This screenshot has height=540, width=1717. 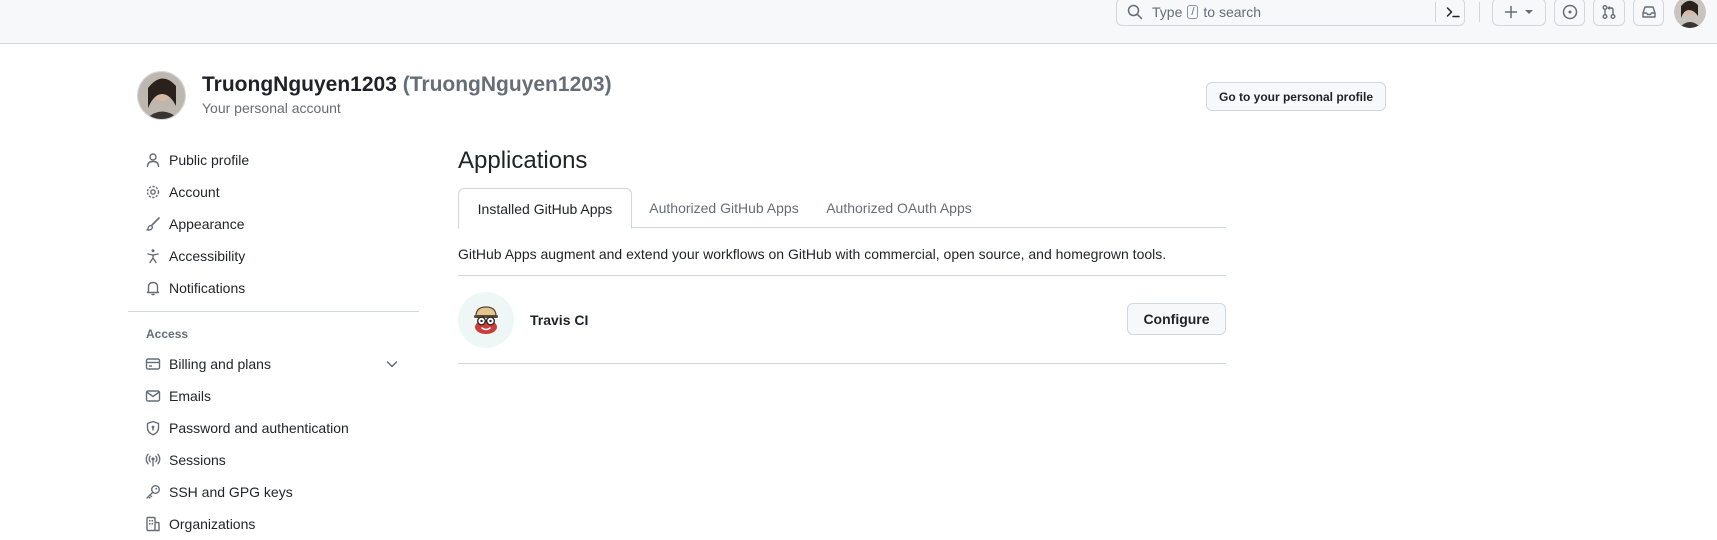 I want to click on page-title: TruongNguyen1203 (TruongNguyen1203), so click(x=407, y=85).